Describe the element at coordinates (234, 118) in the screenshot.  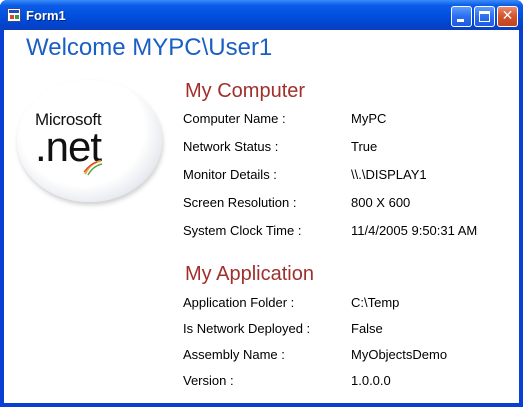
I see `computer-name-label: Computer Name :` at that location.